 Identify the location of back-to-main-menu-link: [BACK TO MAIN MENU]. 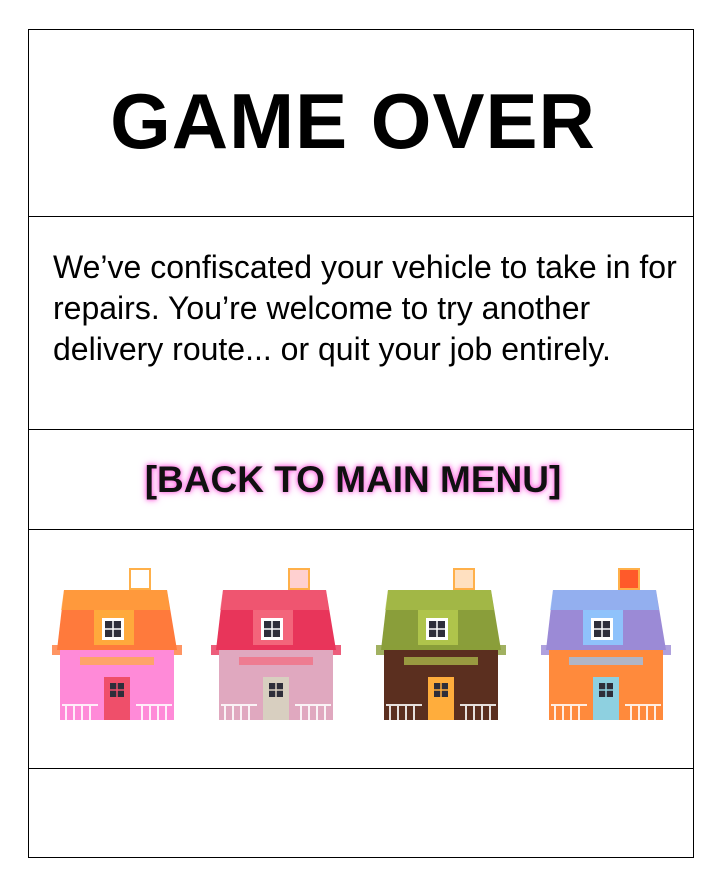
(353, 480).